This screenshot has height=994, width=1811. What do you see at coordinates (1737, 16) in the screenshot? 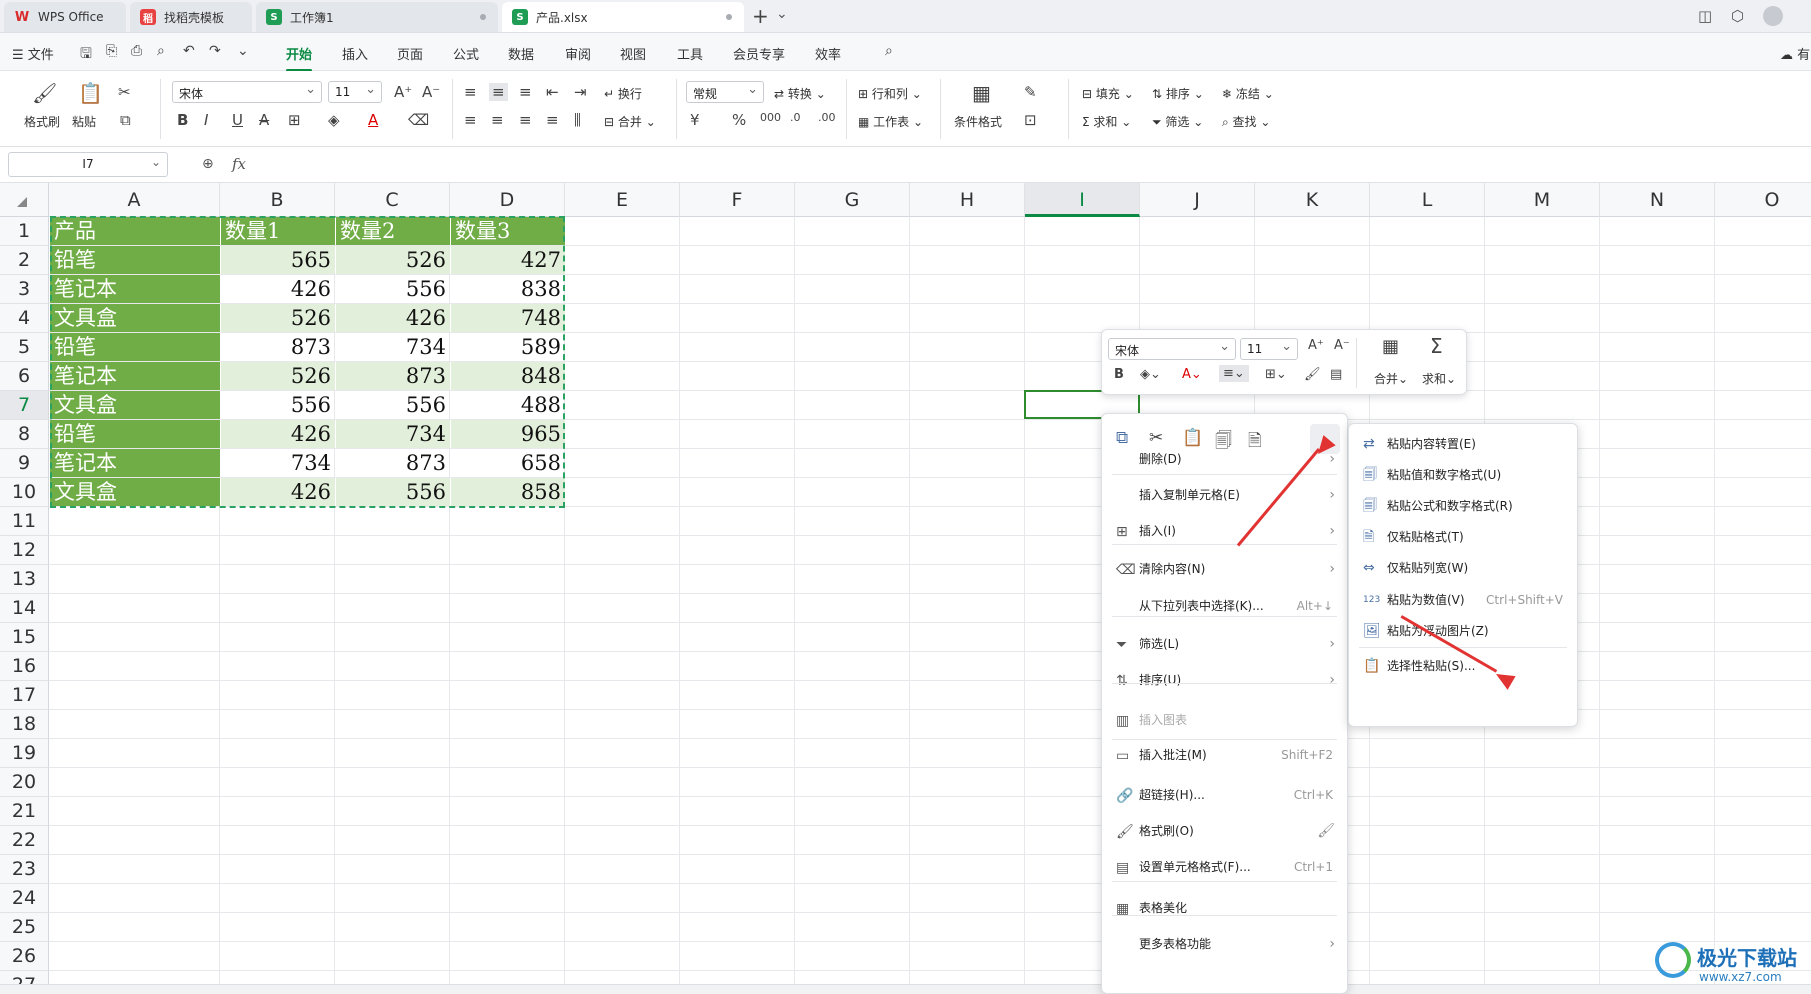
I see `box-icon: ⬡` at bounding box center [1737, 16].